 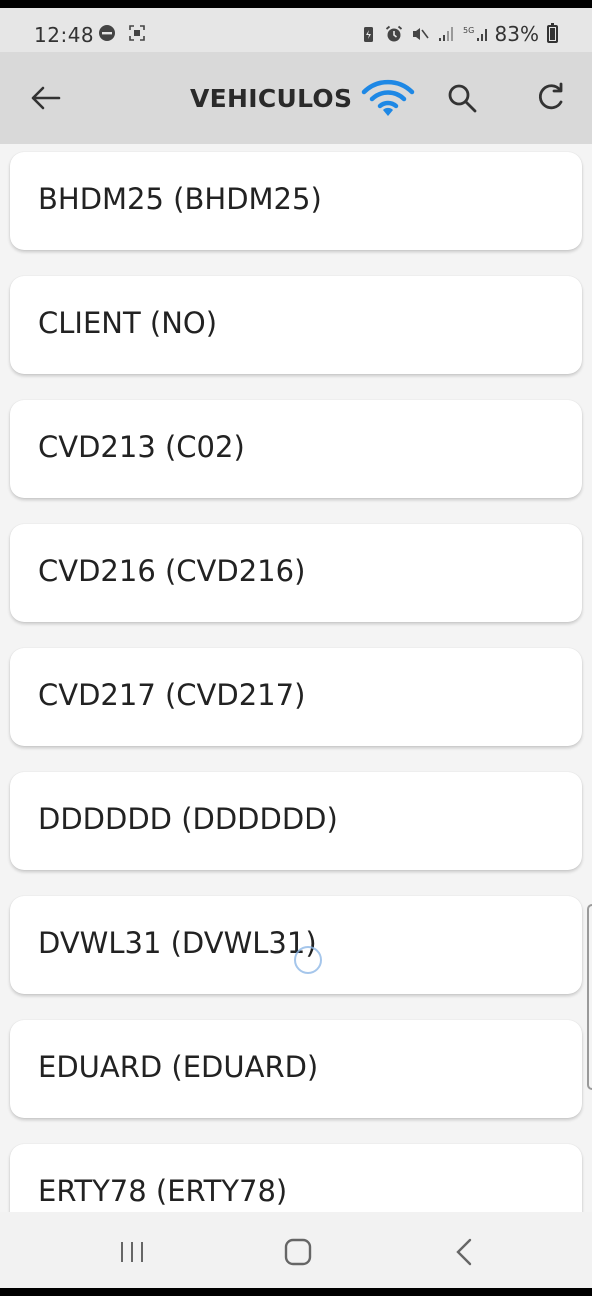 I want to click on vehicle-item: BHDM25 (BHDM25), so click(x=296, y=201).